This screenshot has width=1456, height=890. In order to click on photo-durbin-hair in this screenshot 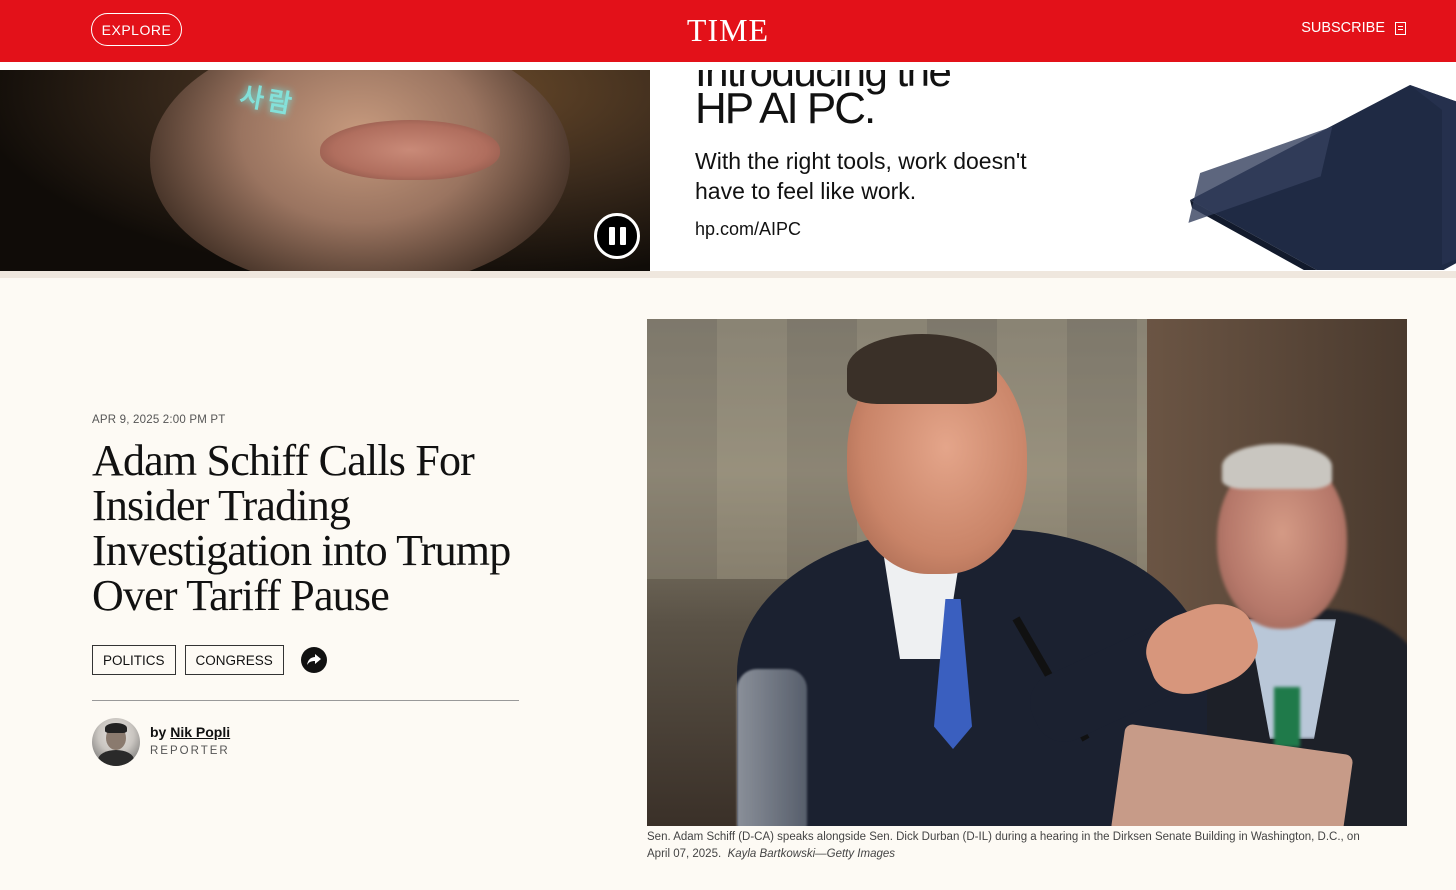, I will do `click(1277, 466)`.